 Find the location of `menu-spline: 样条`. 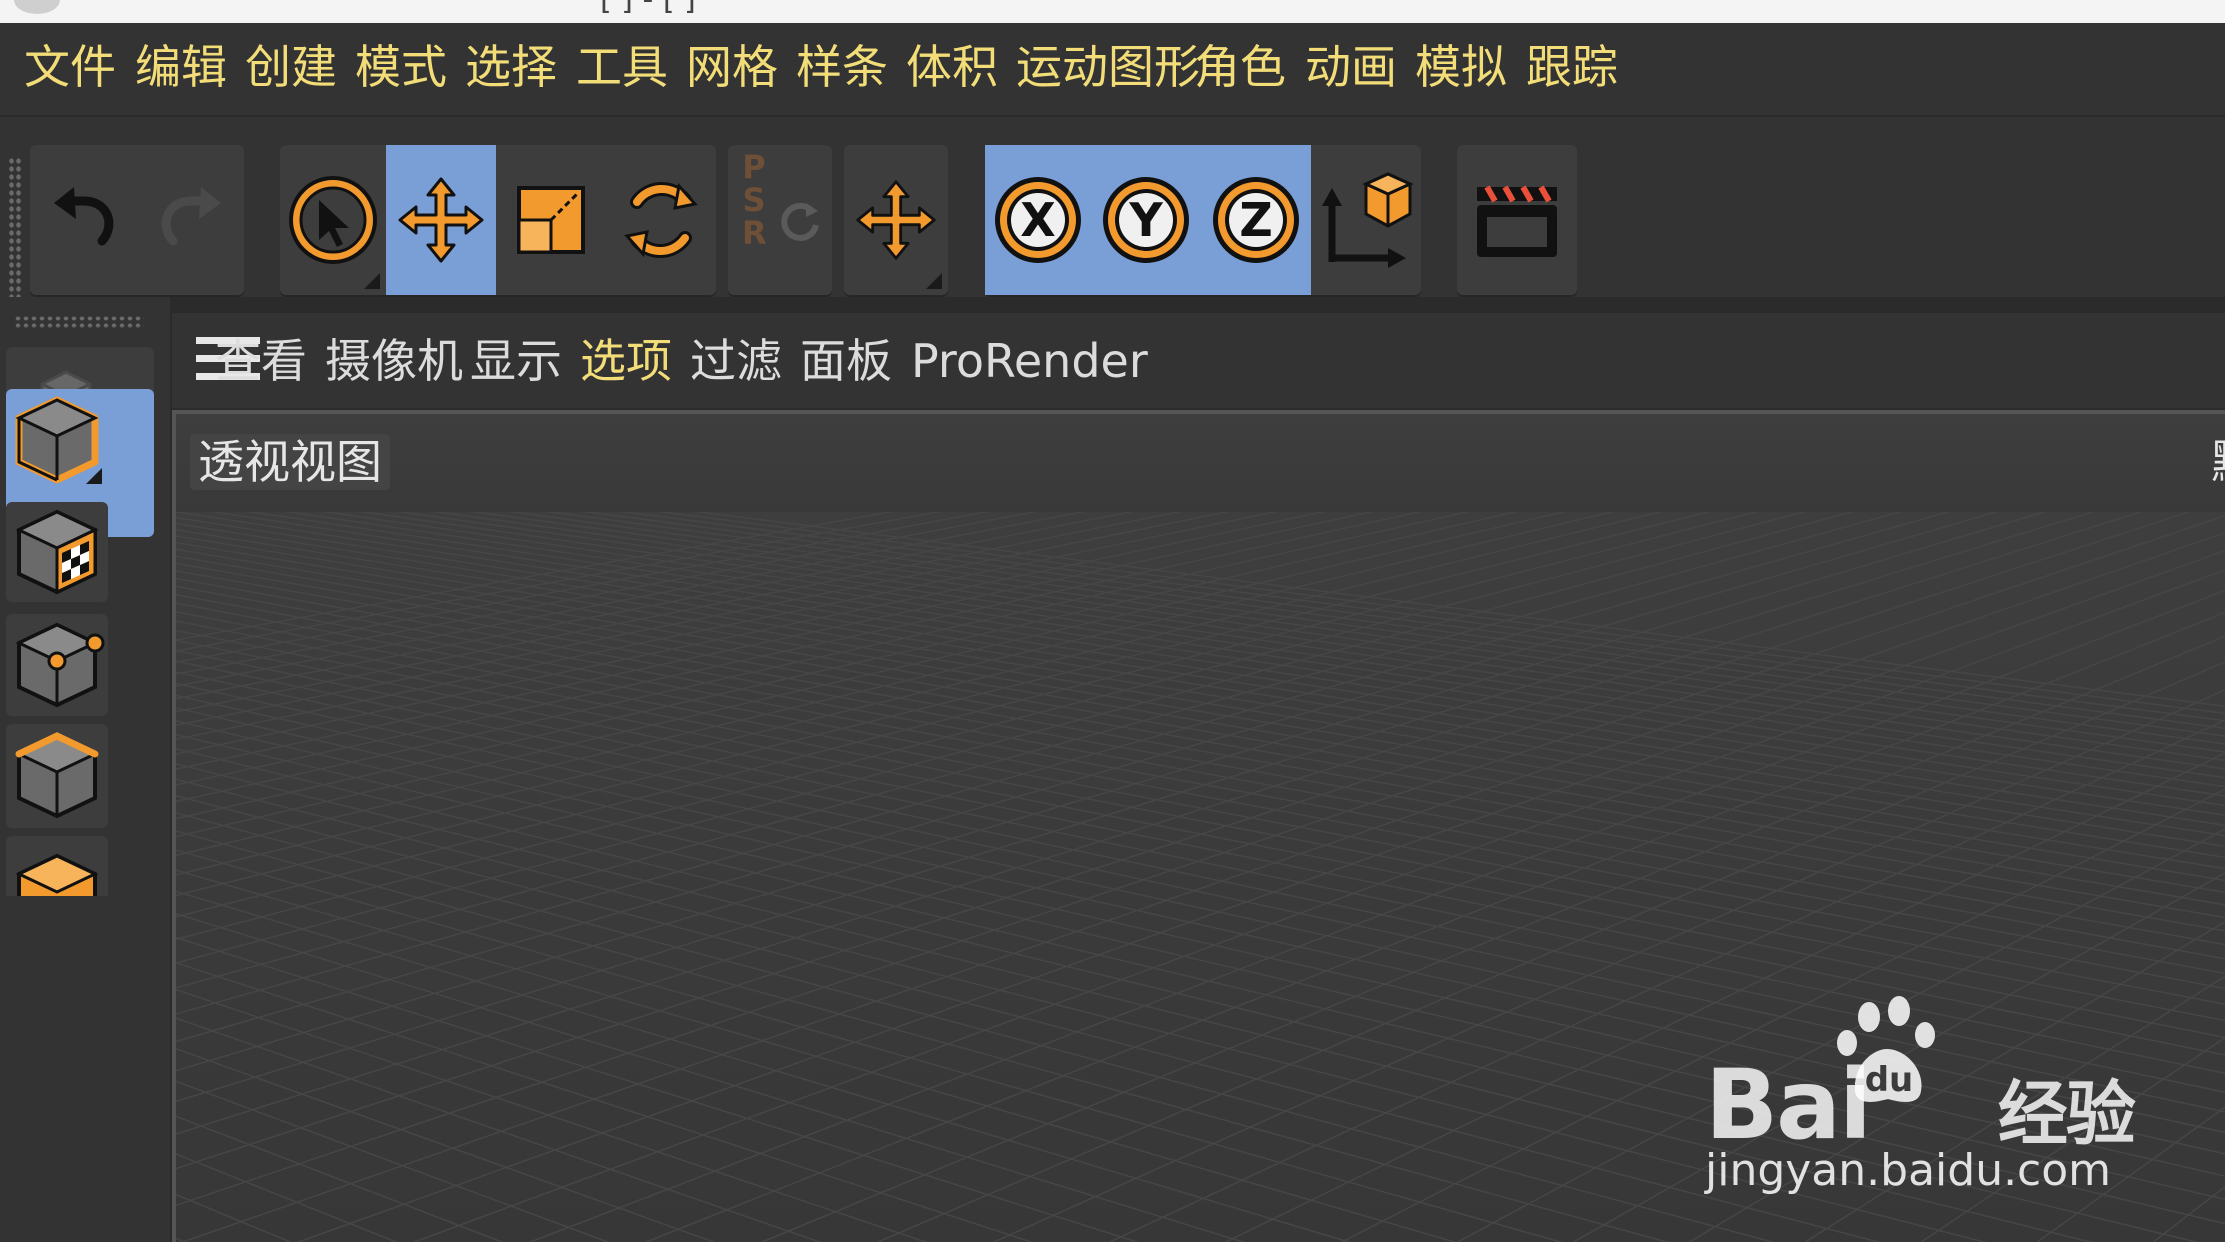

menu-spline: 样条 is located at coordinates (842, 67).